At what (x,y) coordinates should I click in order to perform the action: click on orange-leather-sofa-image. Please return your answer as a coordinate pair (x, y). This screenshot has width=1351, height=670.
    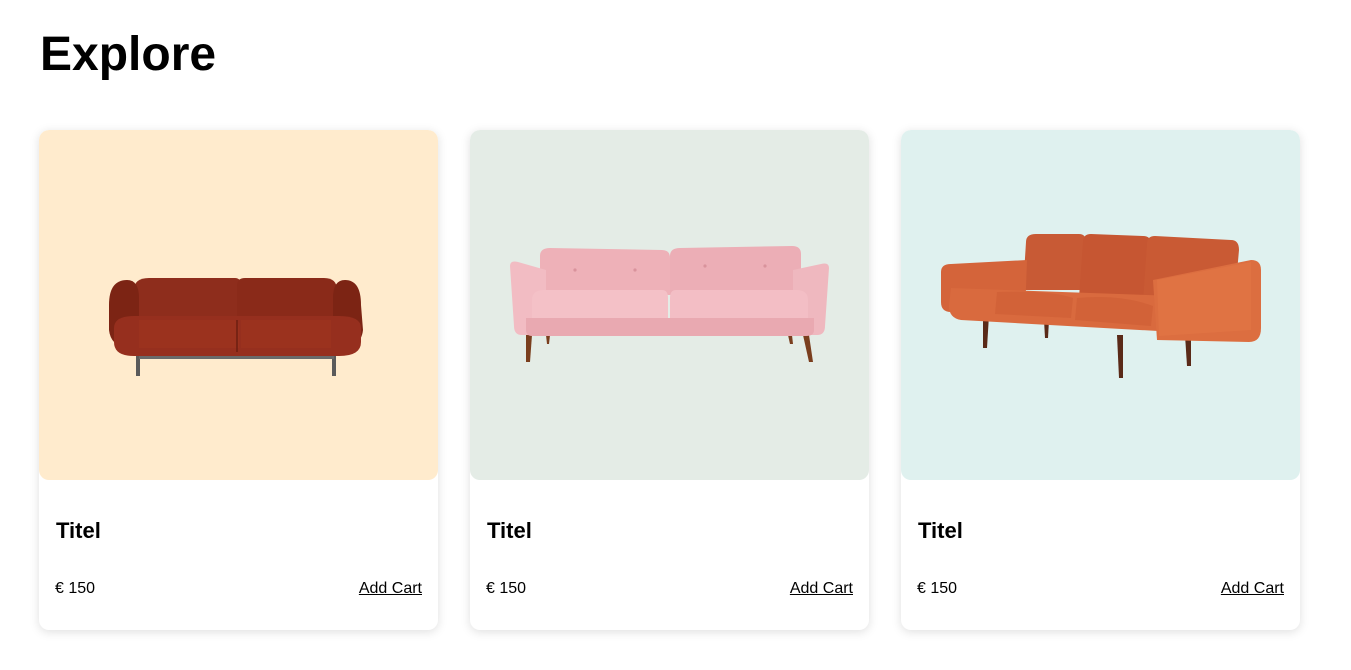
    Looking at the image, I should click on (1101, 306).